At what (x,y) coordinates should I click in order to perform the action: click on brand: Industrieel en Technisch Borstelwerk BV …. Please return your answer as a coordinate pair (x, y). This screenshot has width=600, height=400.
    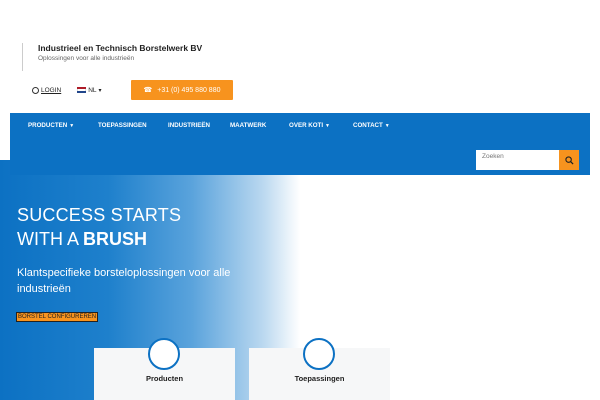
    Looking at the image, I should click on (112, 57).